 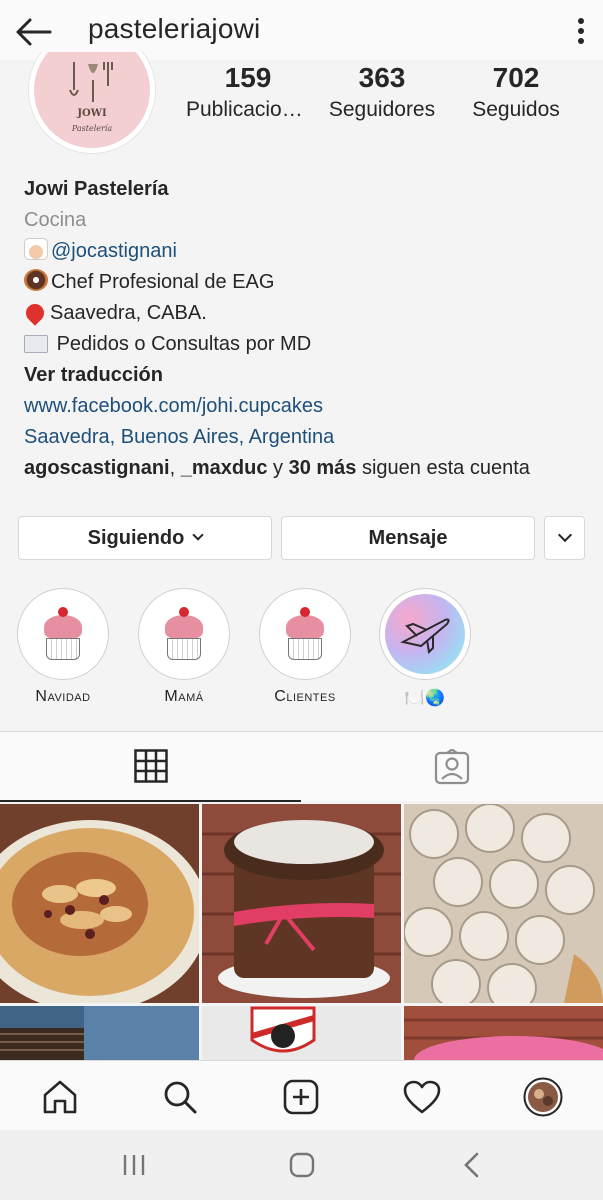 I want to click on home-button-icon, so click(x=302, y=1165).